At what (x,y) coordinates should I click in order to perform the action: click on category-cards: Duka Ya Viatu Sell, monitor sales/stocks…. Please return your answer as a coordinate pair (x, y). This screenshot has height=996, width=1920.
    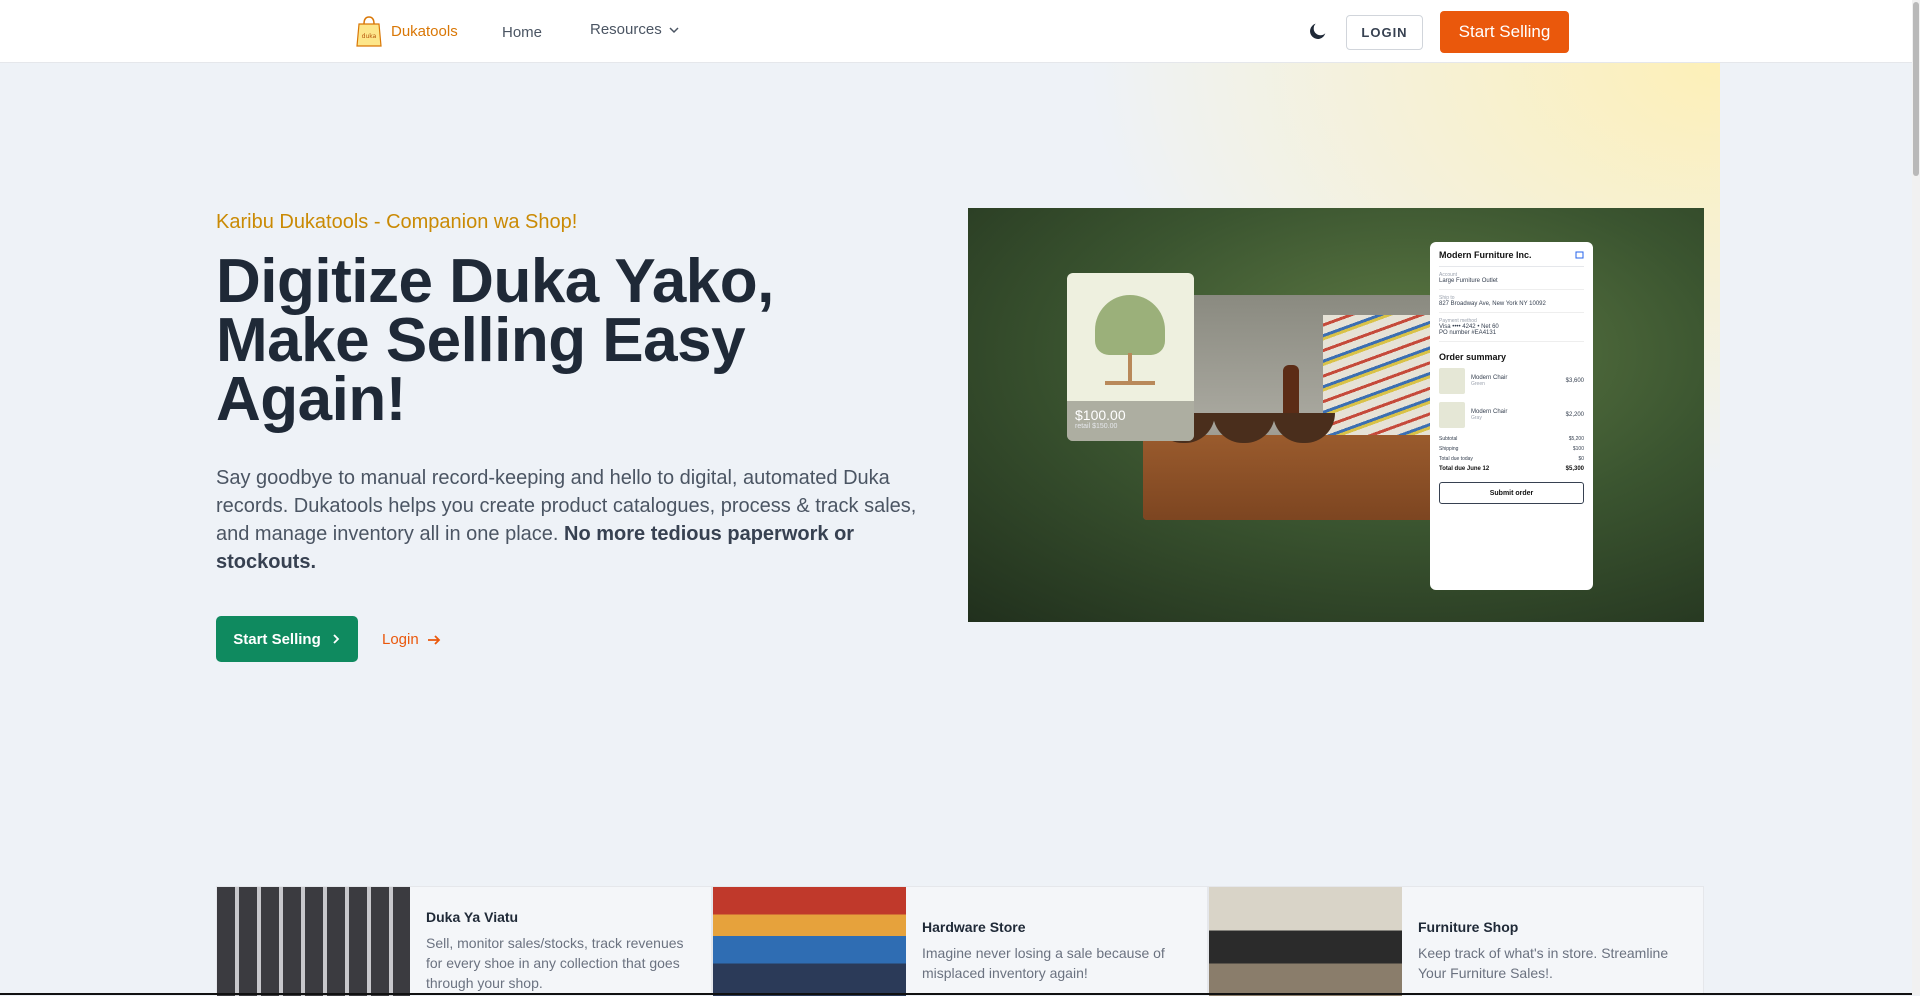
    Looking at the image, I should click on (960, 941).